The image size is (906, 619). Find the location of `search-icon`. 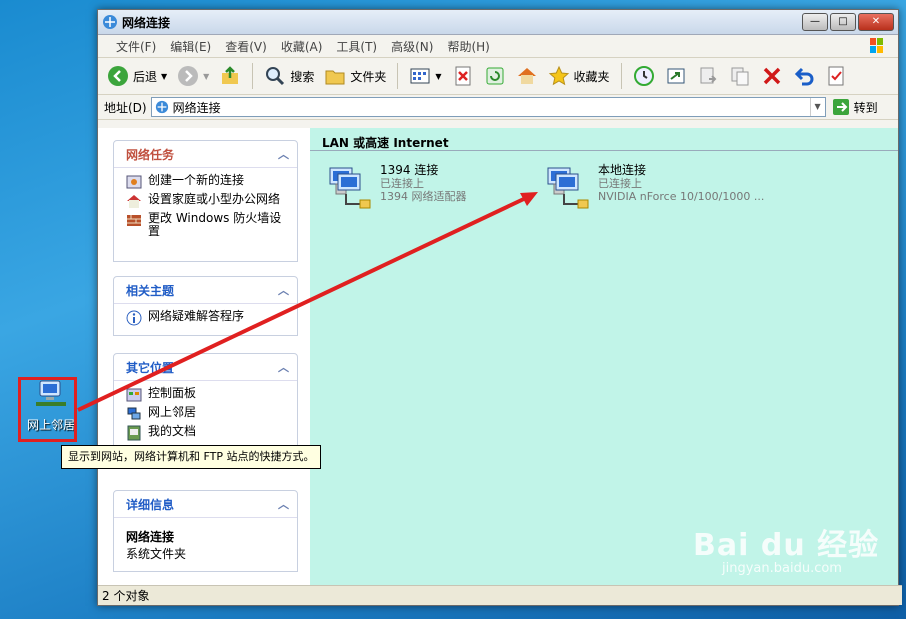

search-icon is located at coordinates (275, 76).